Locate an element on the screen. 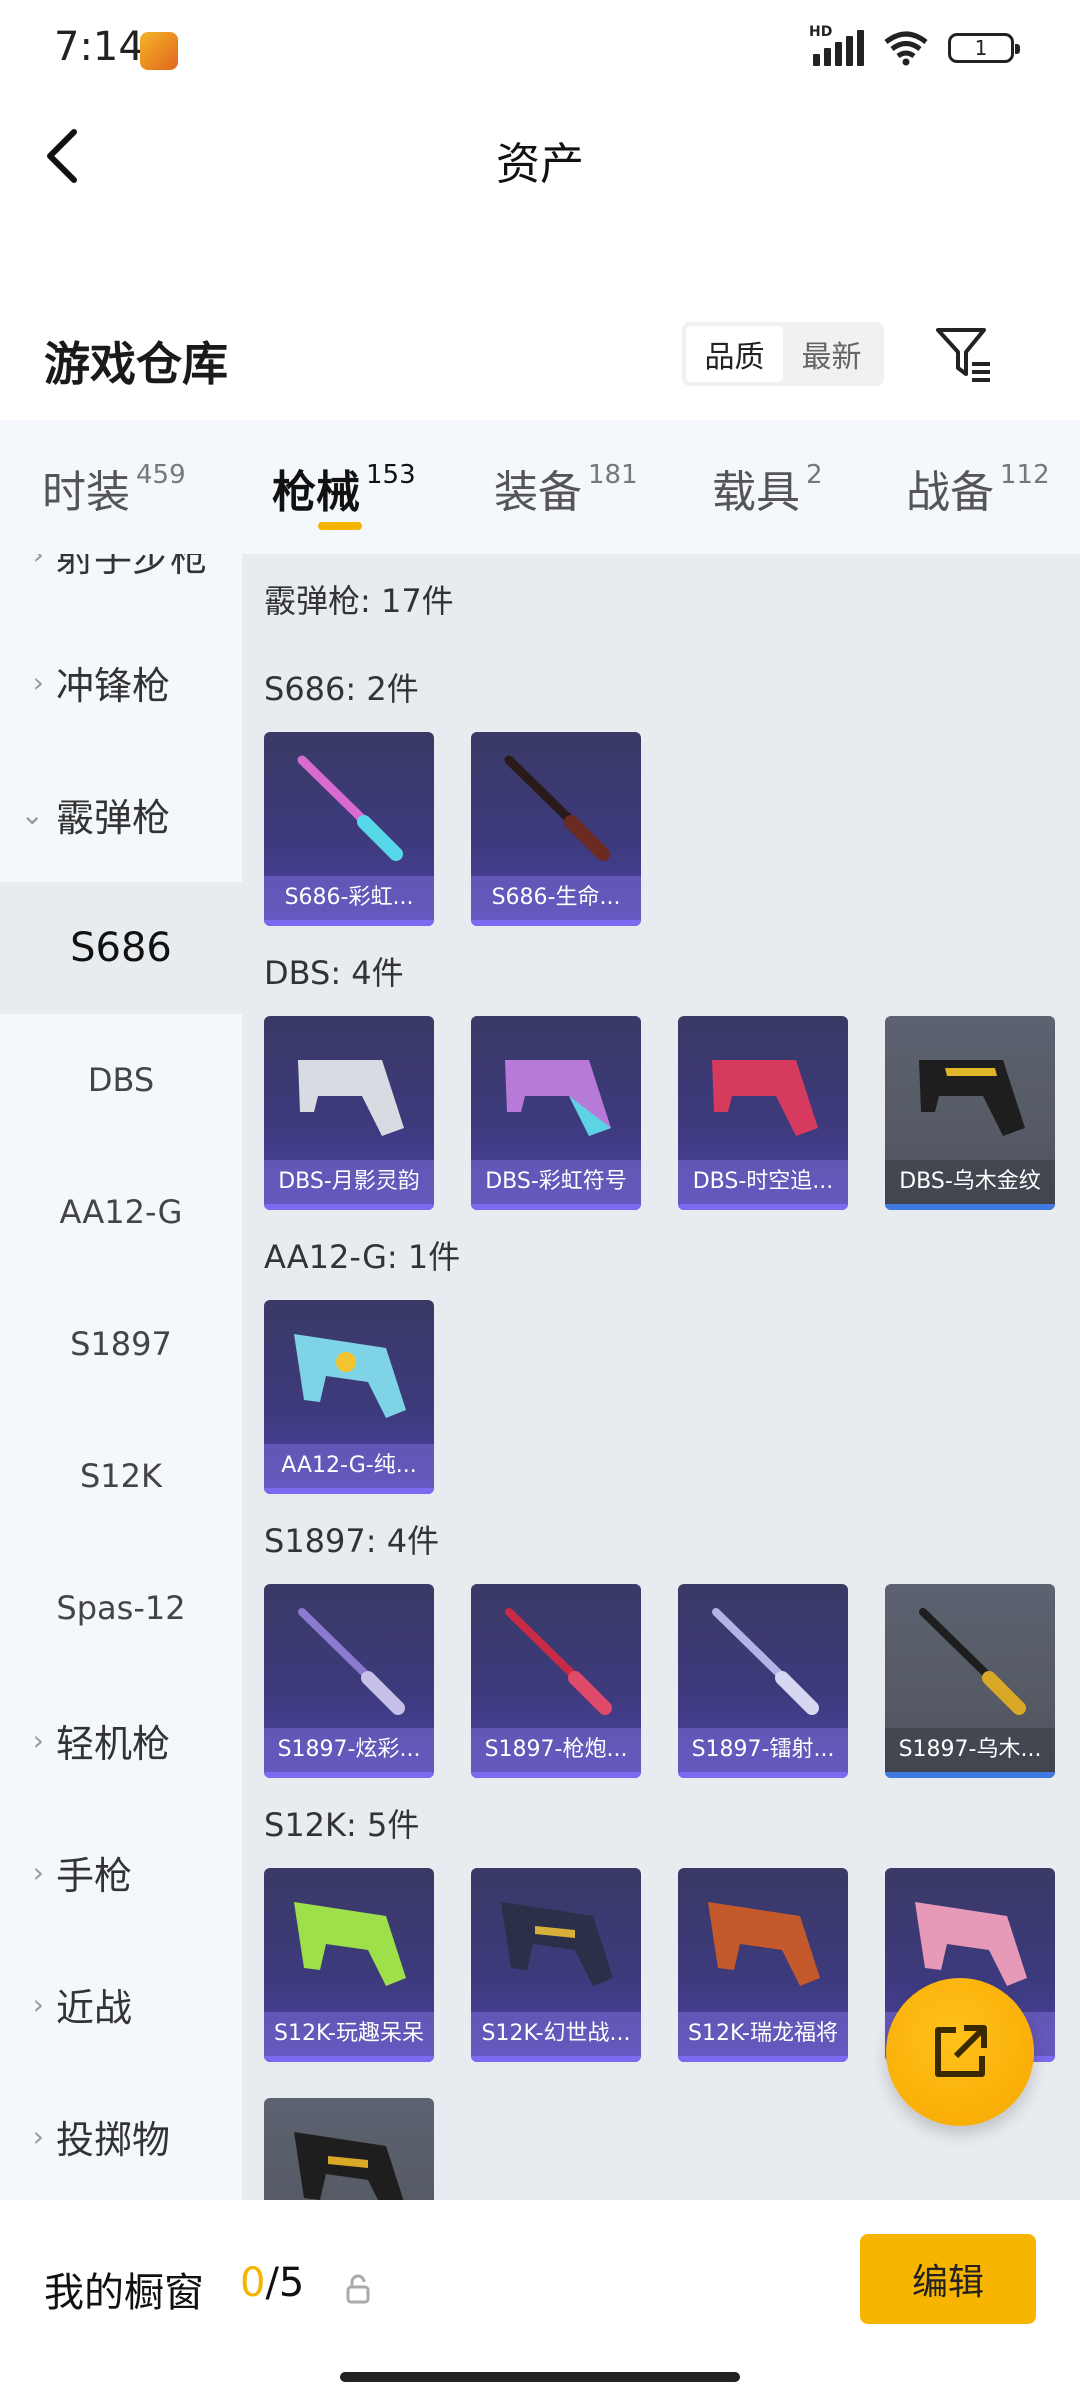 The image size is (1080, 2400). sidebar-item-label: 冲锋枪 is located at coordinates (113, 685).